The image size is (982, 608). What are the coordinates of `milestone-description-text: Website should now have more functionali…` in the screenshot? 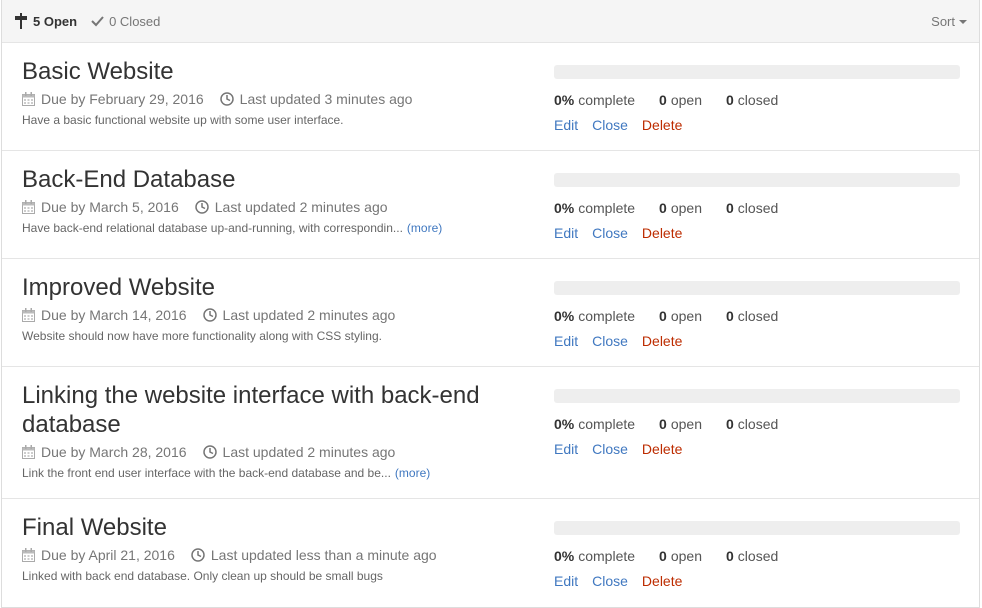 It's located at (202, 336).